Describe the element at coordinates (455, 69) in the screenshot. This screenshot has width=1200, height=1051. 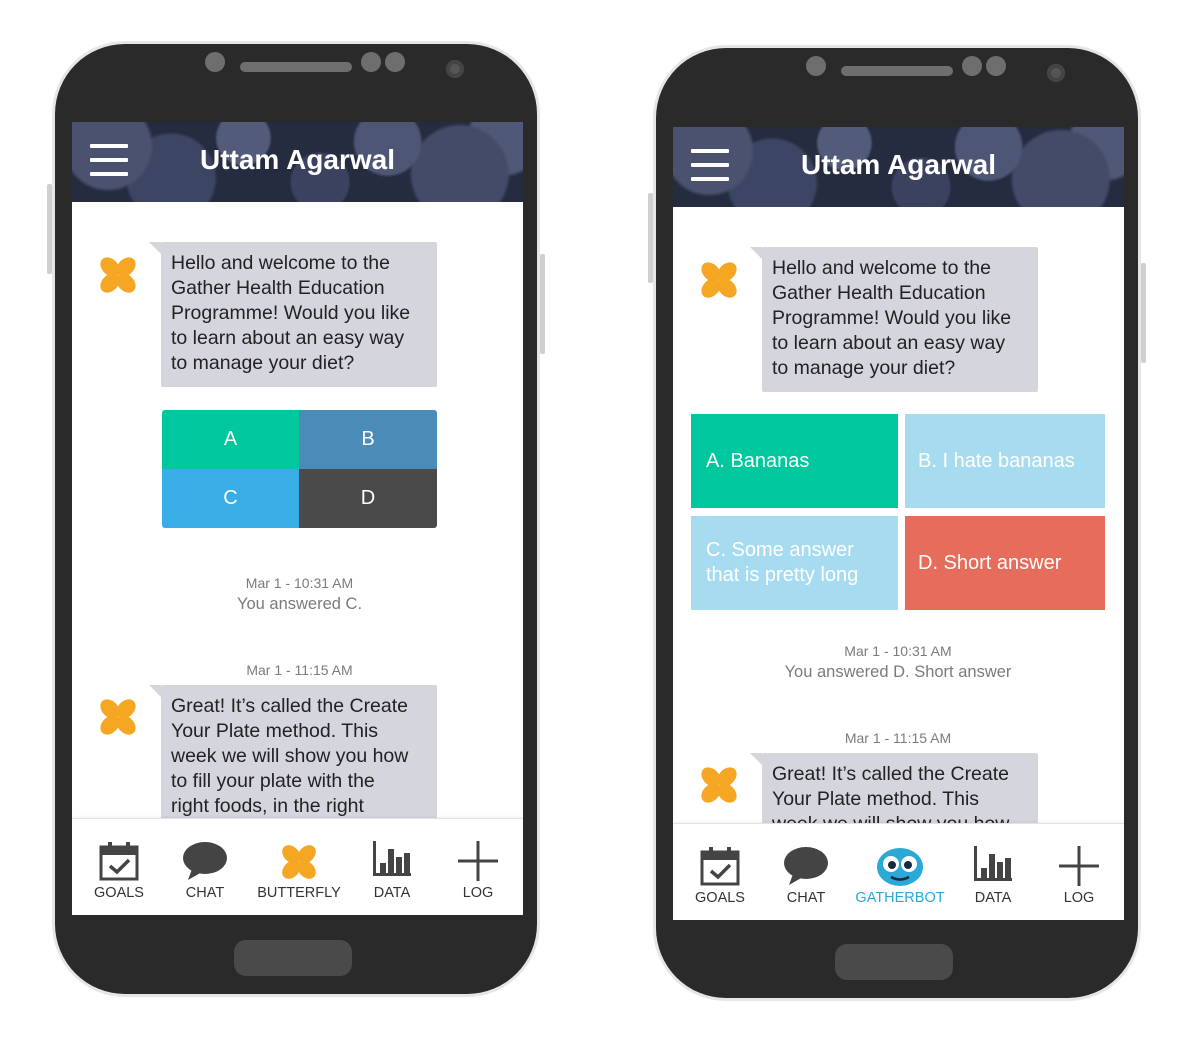
I see `left-front-camera` at that location.